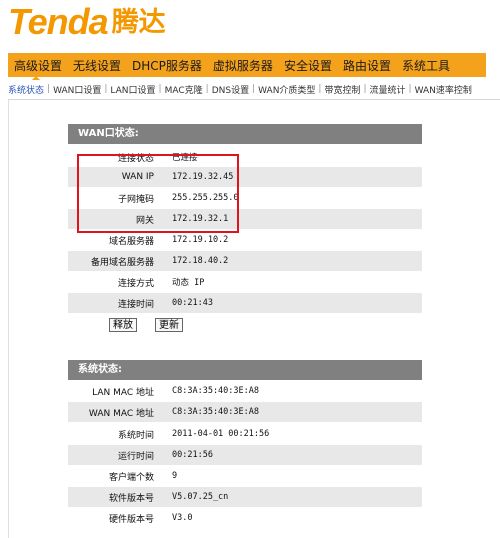 Image resolution: width=500 pixels, height=538 pixels. I want to click on wan-row-connection-type: 连接方式 动态 IP, so click(245, 282).